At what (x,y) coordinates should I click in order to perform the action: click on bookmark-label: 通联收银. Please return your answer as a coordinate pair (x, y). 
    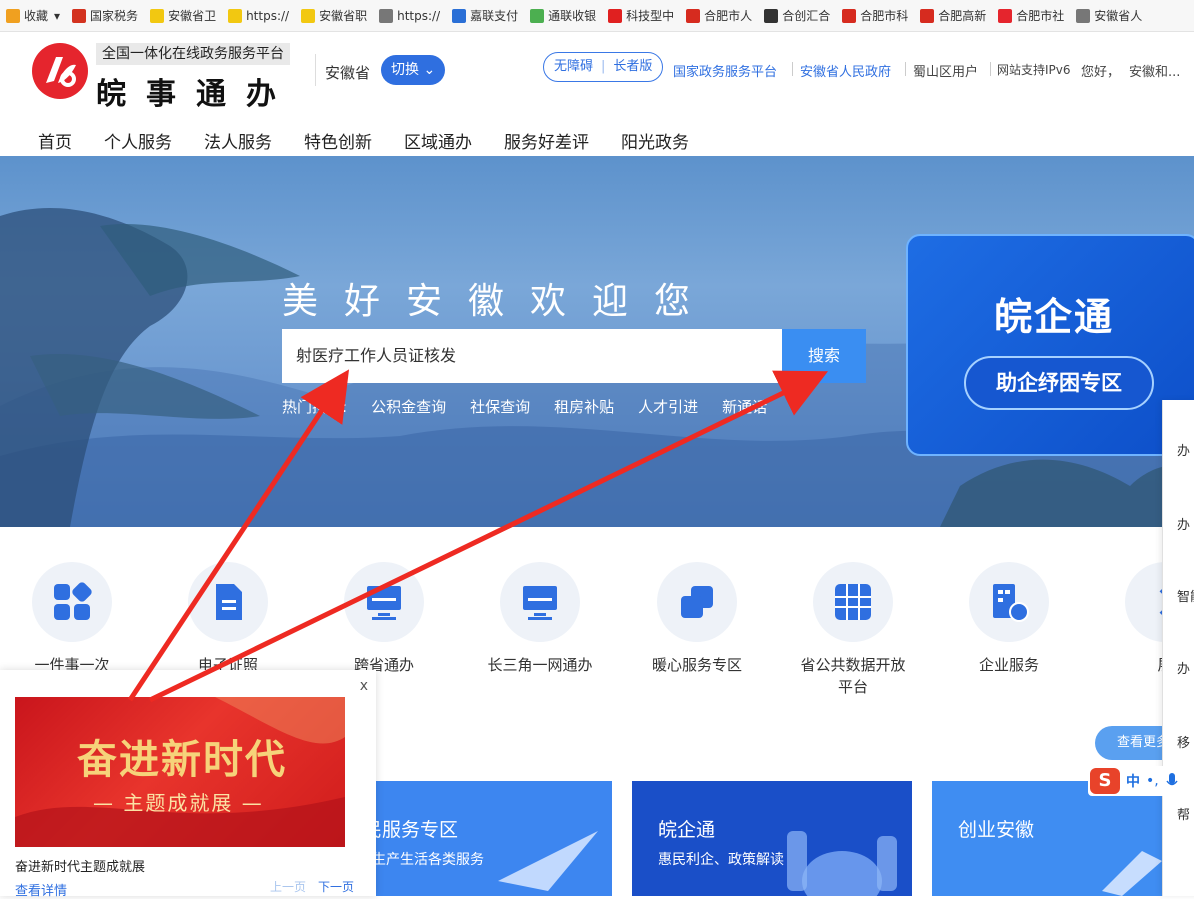
    Looking at the image, I should click on (572, 16).